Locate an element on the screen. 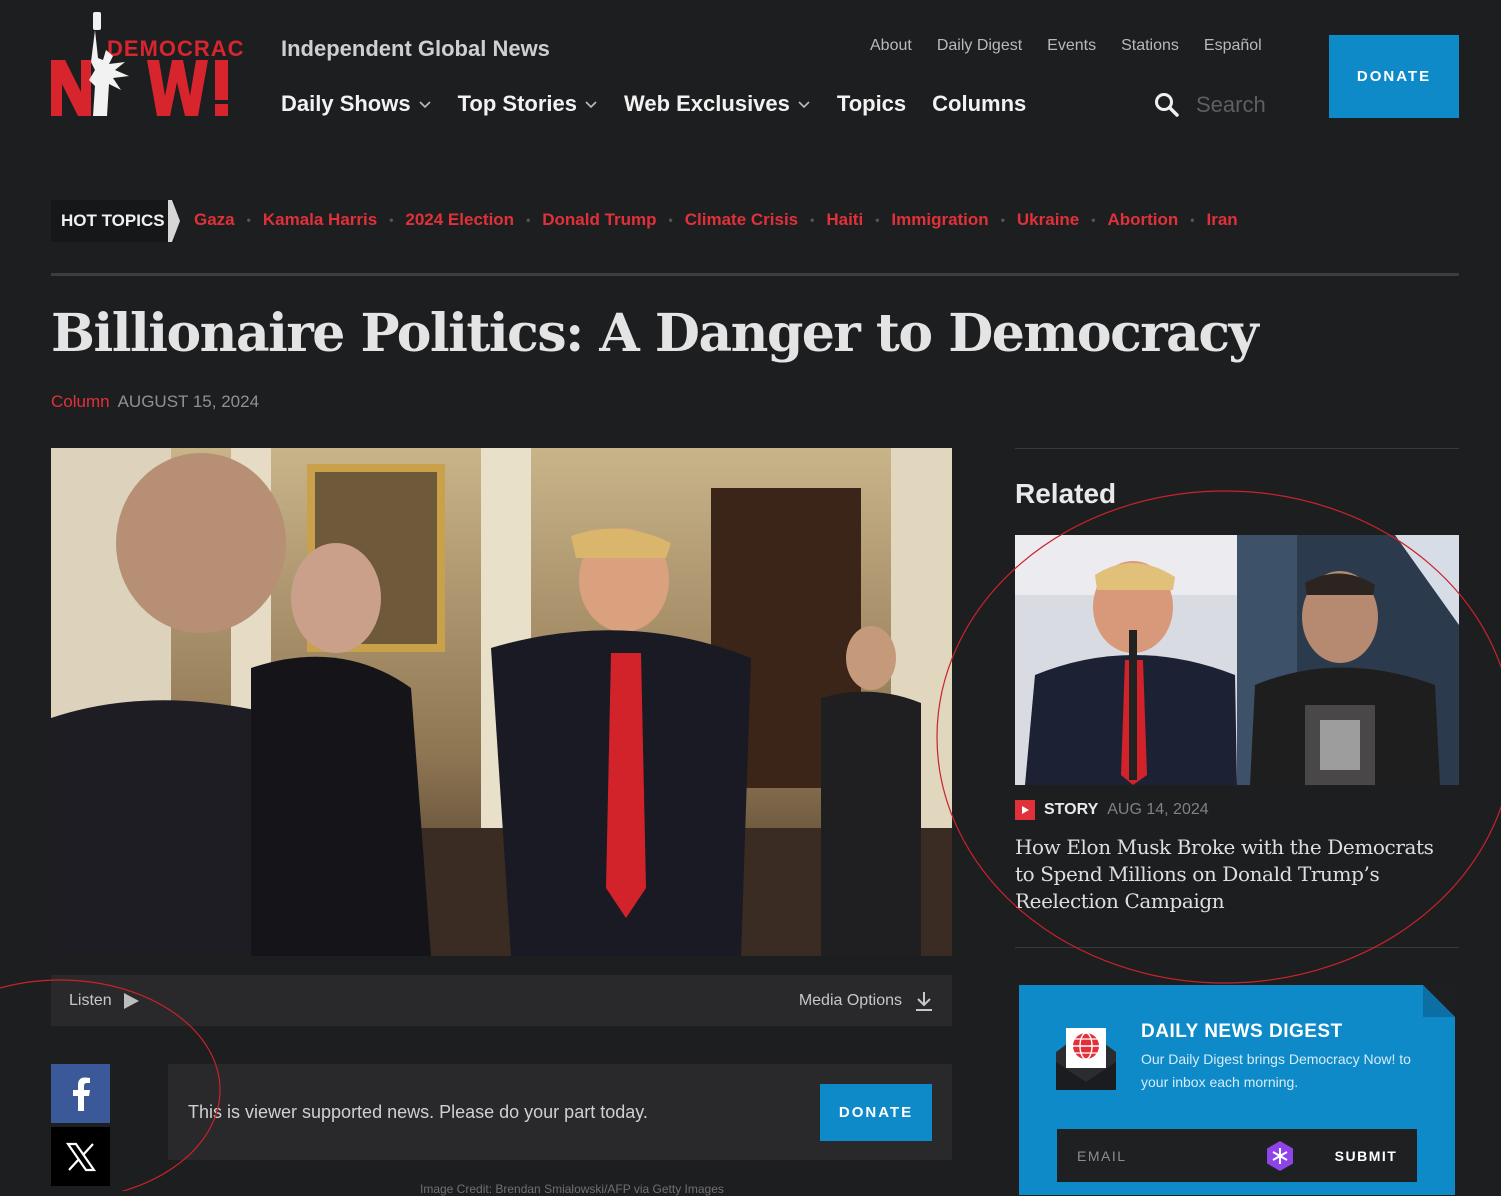 The image size is (1501, 1196). facebook-share-button is located at coordinates (80, 1093).